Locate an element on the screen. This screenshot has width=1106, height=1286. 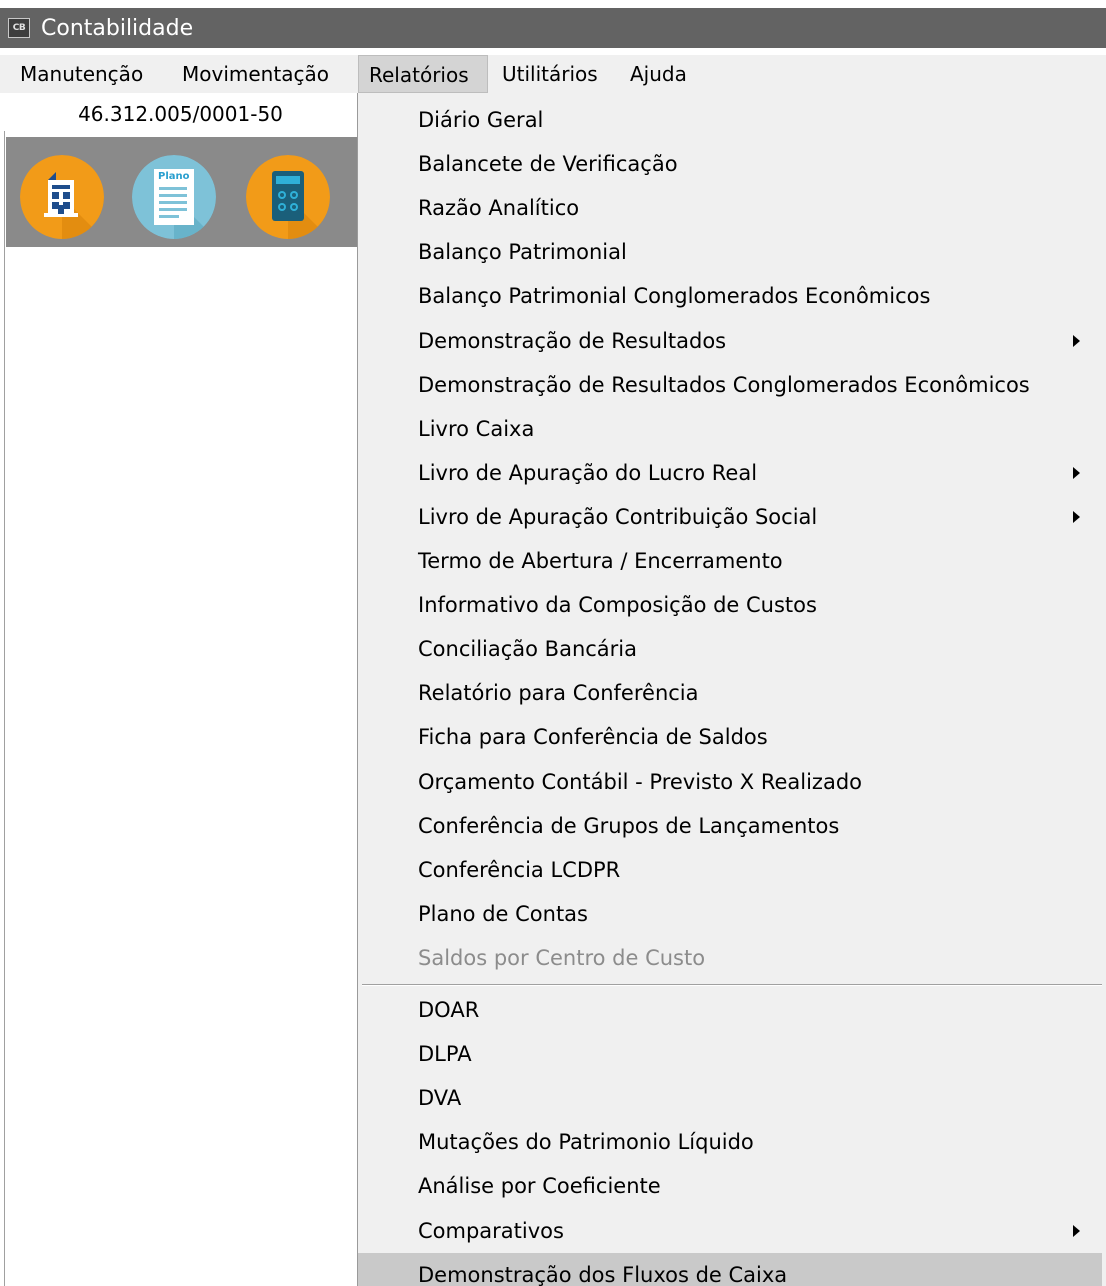
menu-item-label: Demonstração de Resultados is located at coordinates (572, 340).